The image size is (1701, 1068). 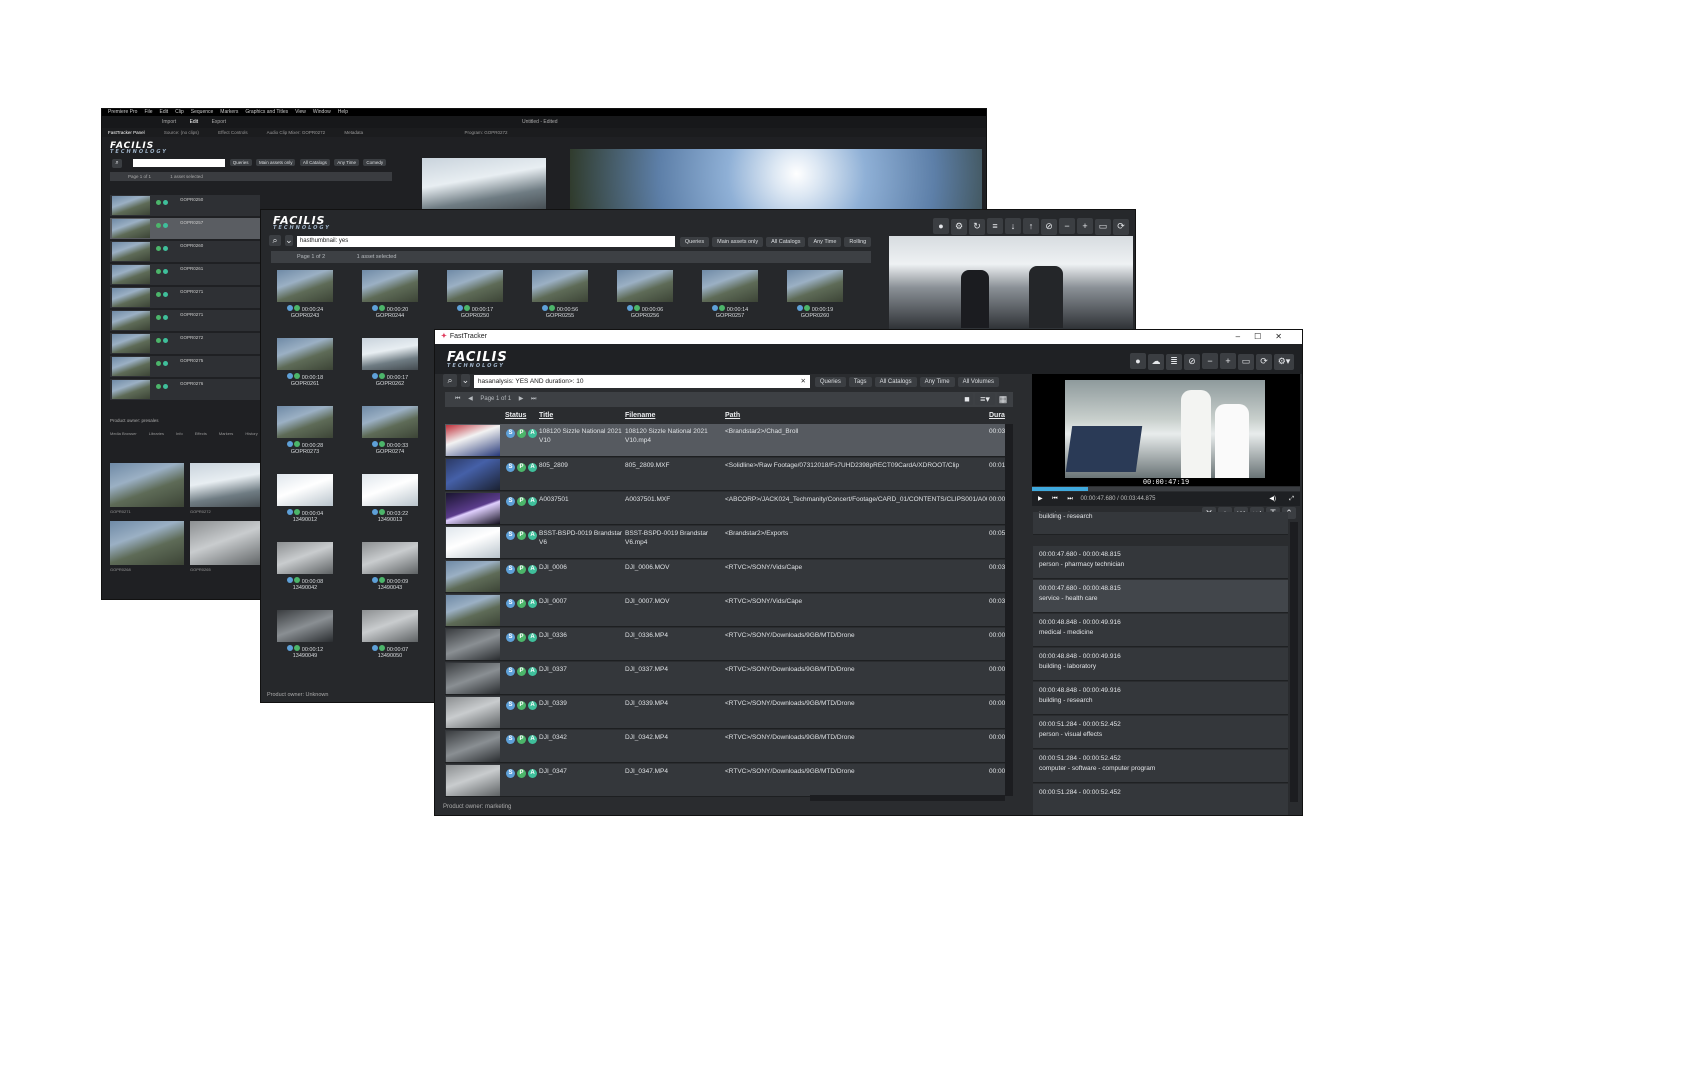 What do you see at coordinates (1264, 361) in the screenshot?
I see `refresh-icon: ⟳` at bounding box center [1264, 361].